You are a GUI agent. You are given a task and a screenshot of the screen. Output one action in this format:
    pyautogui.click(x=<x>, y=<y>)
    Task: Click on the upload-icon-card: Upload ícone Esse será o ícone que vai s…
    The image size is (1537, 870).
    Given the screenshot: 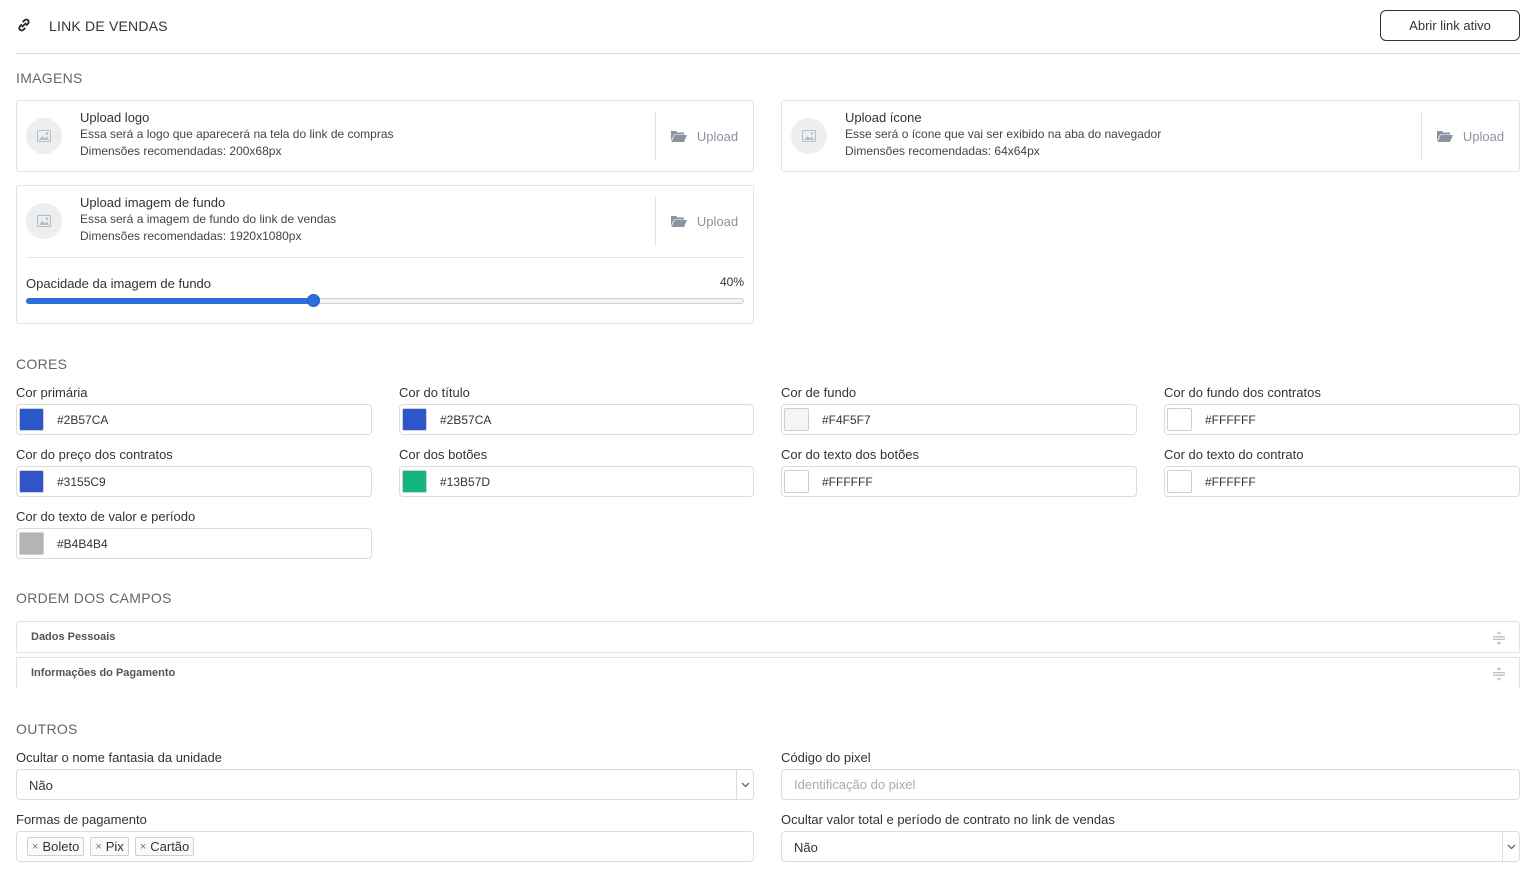 What is the action you would take?
    pyautogui.click(x=1150, y=136)
    